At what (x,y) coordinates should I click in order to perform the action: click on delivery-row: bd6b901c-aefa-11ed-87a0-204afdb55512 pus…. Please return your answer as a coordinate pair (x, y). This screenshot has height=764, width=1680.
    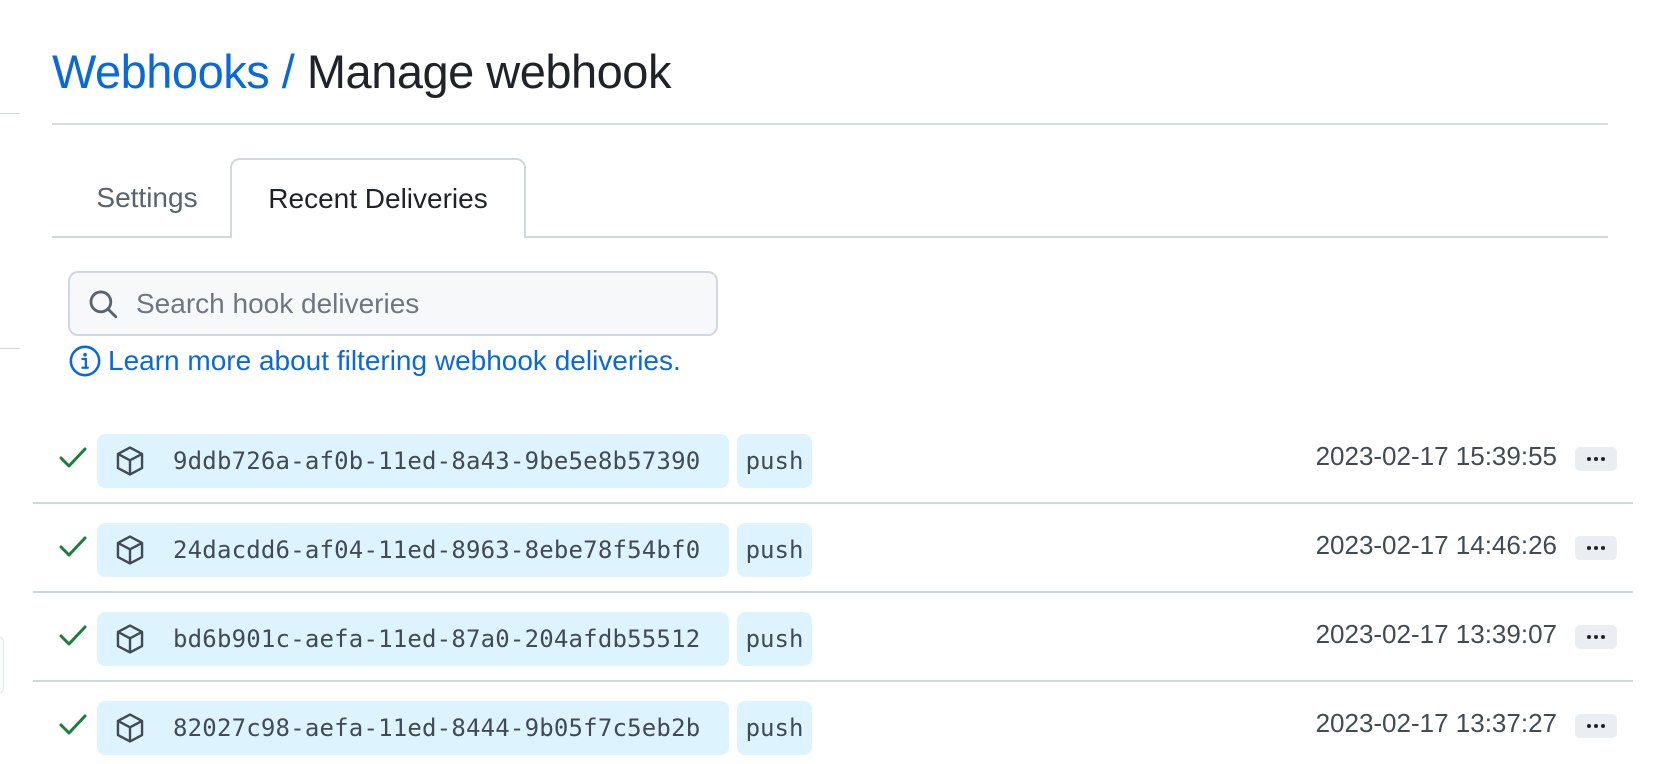
    Looking at the image, I should click on (833, 637).